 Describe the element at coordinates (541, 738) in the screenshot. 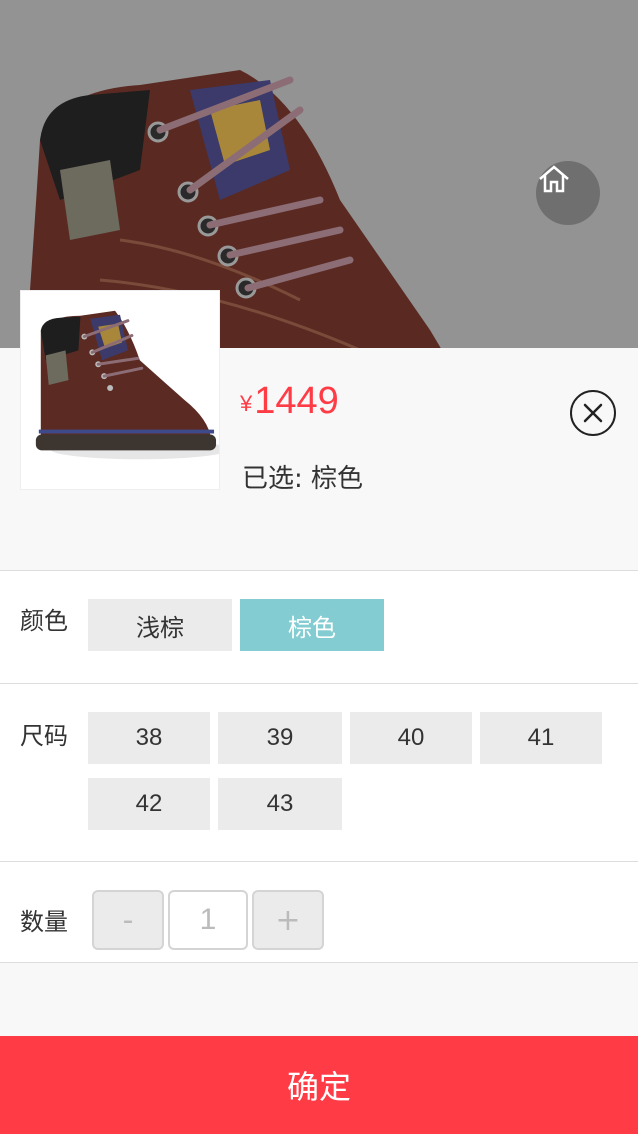

I see `size-chip-41: 41` at that location.